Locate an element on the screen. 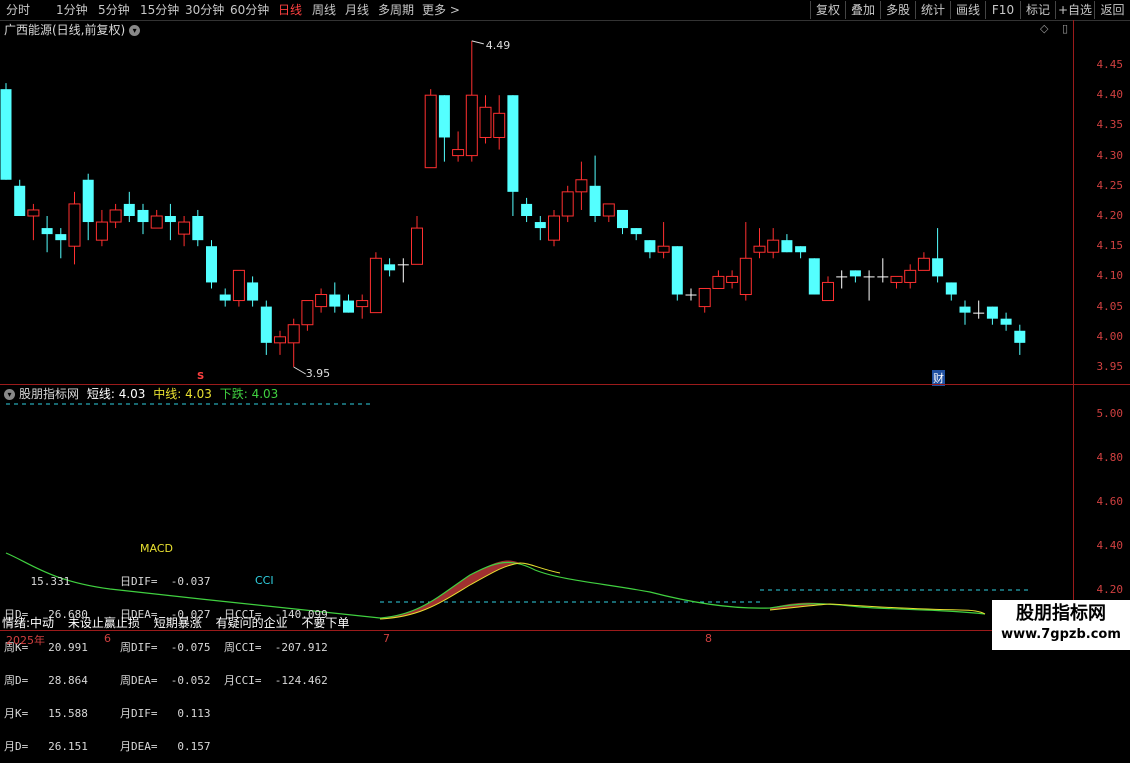  adjust-button: 复权 is located at coordinates (827, 10).